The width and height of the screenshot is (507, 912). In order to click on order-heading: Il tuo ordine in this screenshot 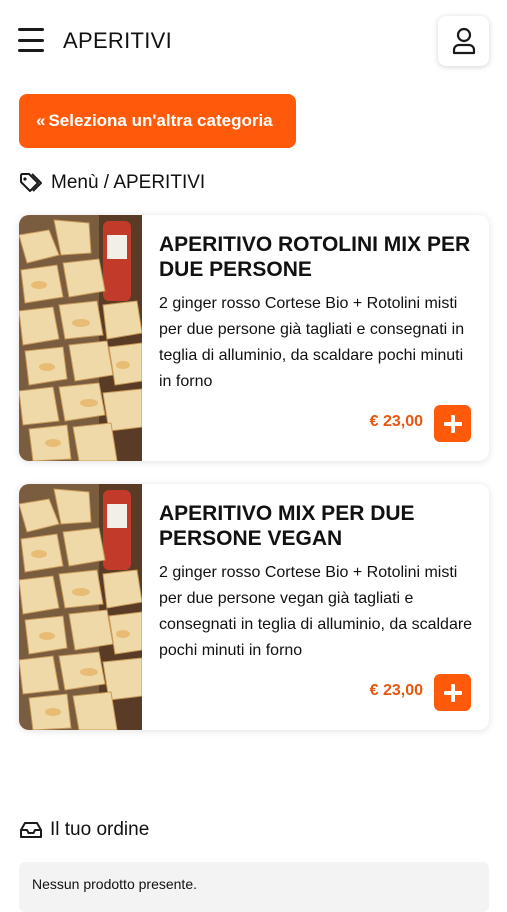, I will do `click(84, 830)`.